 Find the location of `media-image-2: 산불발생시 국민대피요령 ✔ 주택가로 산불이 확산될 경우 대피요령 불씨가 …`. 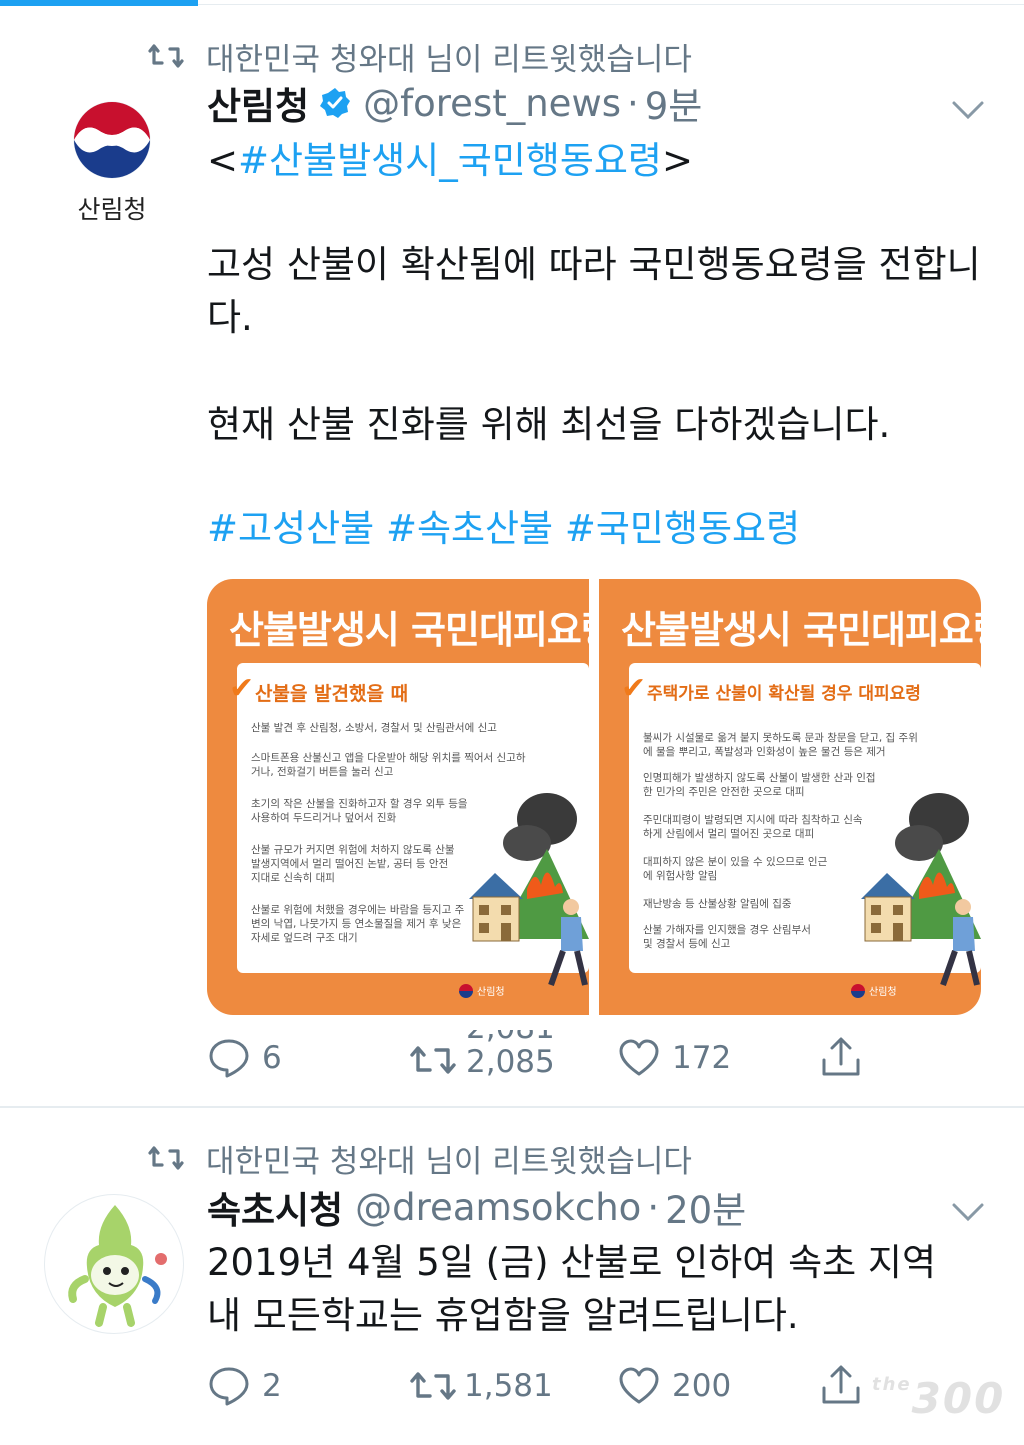

media-image-2: 산불발생시 국민대피요령 ✔ 주택가로 산불이 확산될 경우 대피요령 불씨가 … is located at coordinates (790, 797).